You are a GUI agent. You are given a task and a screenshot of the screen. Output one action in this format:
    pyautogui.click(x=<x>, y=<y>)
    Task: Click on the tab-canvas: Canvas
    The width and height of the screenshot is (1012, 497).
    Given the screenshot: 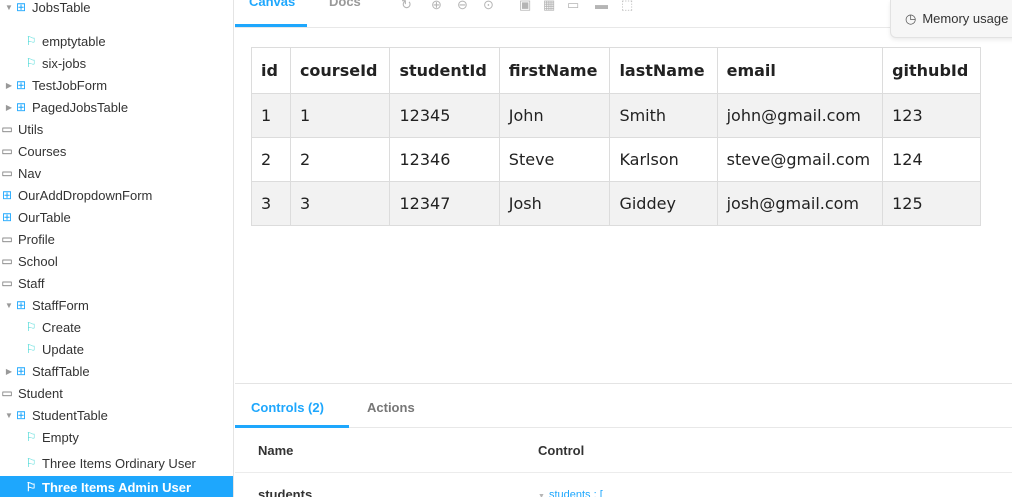 What is the action you would take?
    pyautogui.click(x=272, y=7)
    